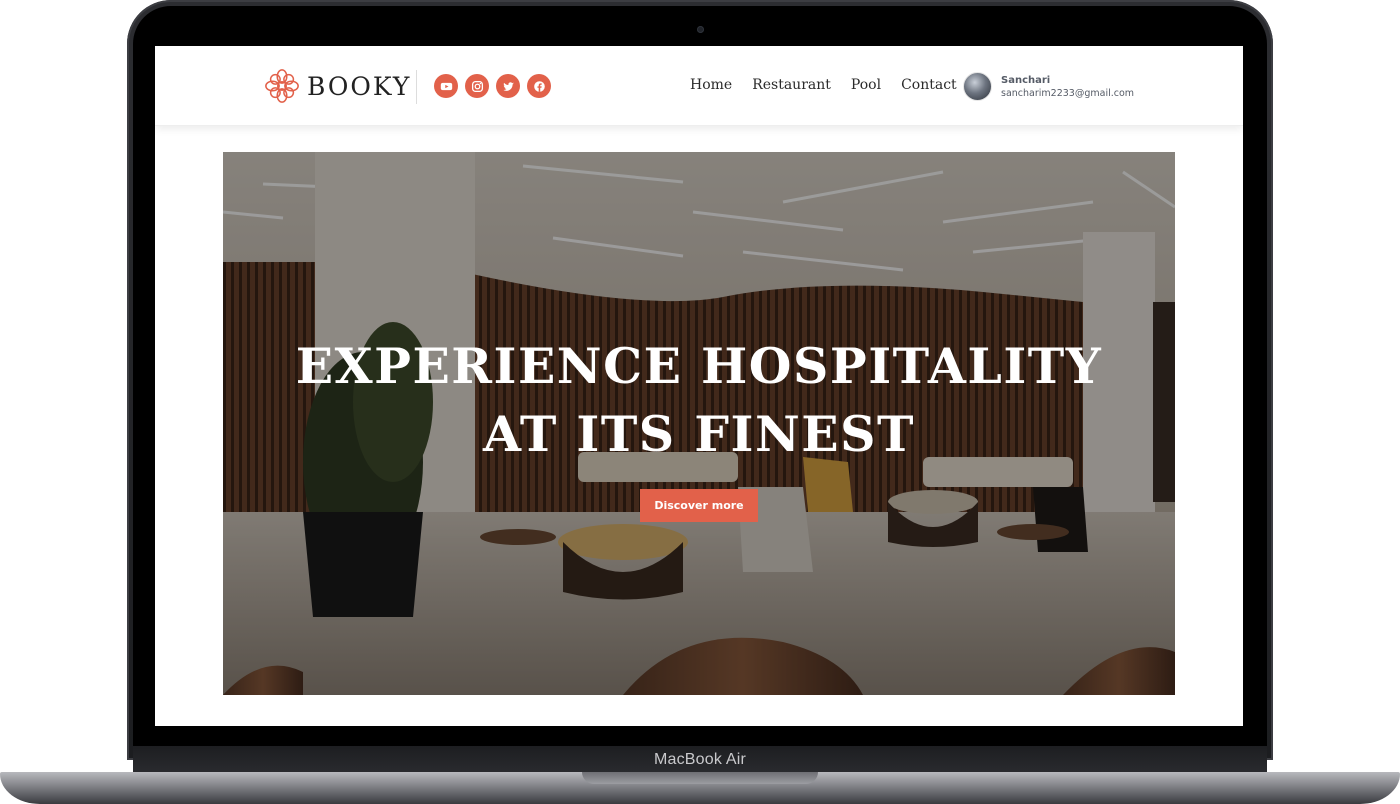  I want to click on device-label: MacBook Air, so click(699, 759).